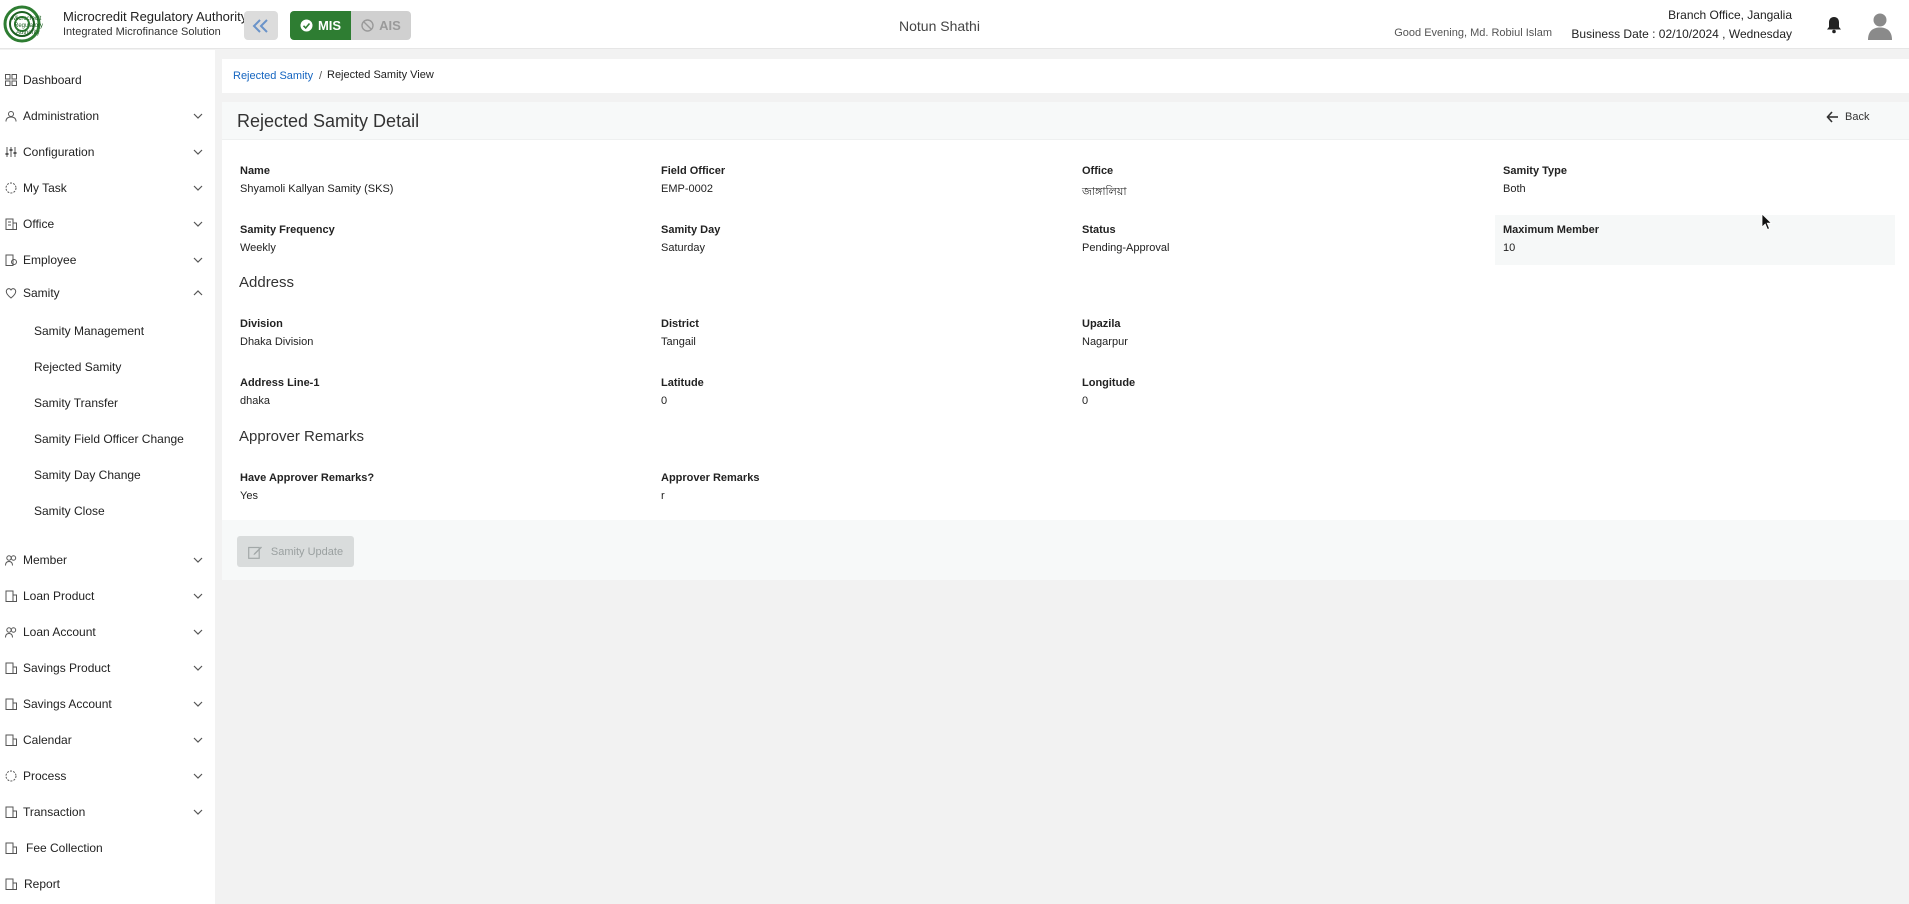 The height and width of the screenshot is (904, 1909). I want to click on samity-frequency-value: Weekly, so click(258, 248).